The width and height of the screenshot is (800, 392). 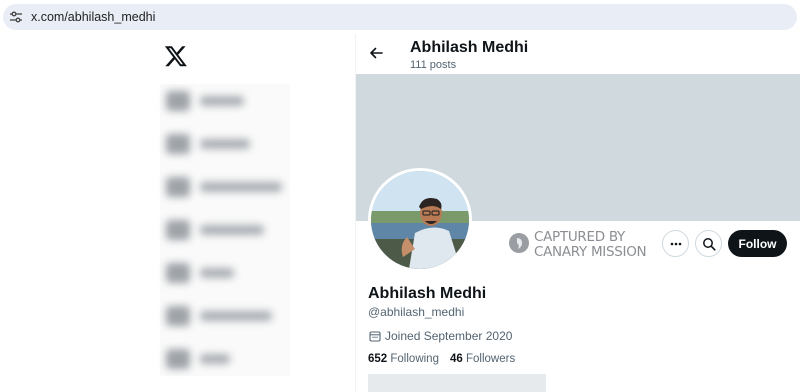 What do you see at coordinates (375, 336) in the screenshot?
I see `calendar-icon` at bounding box center [375, 336].